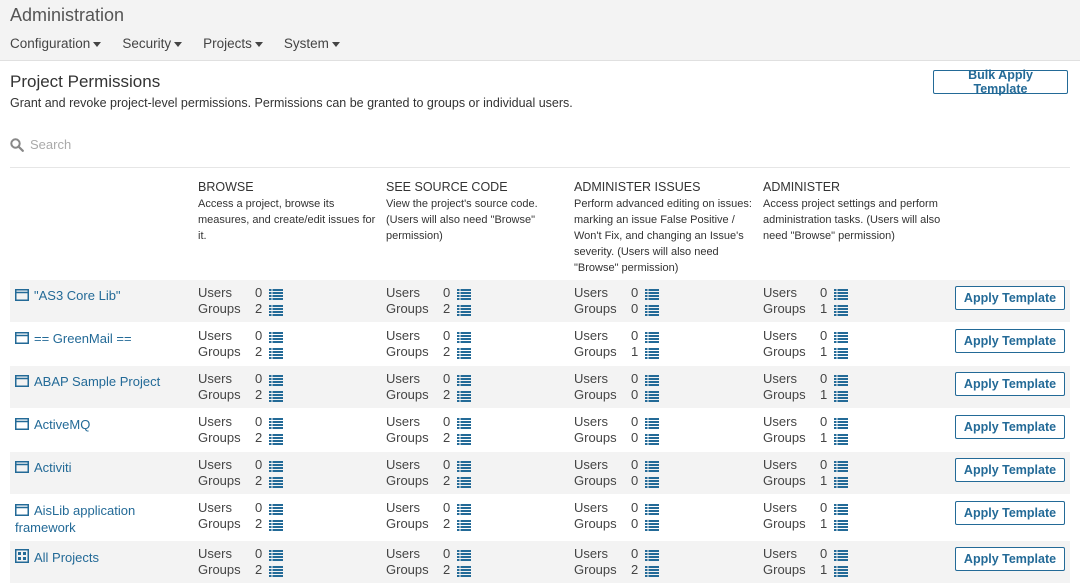 This screenshot has height=584, width=1080. What do you see at coordinates (152, 43) in the screenshot?
I see `nav-security: Security` at bounding box center [152, 43].